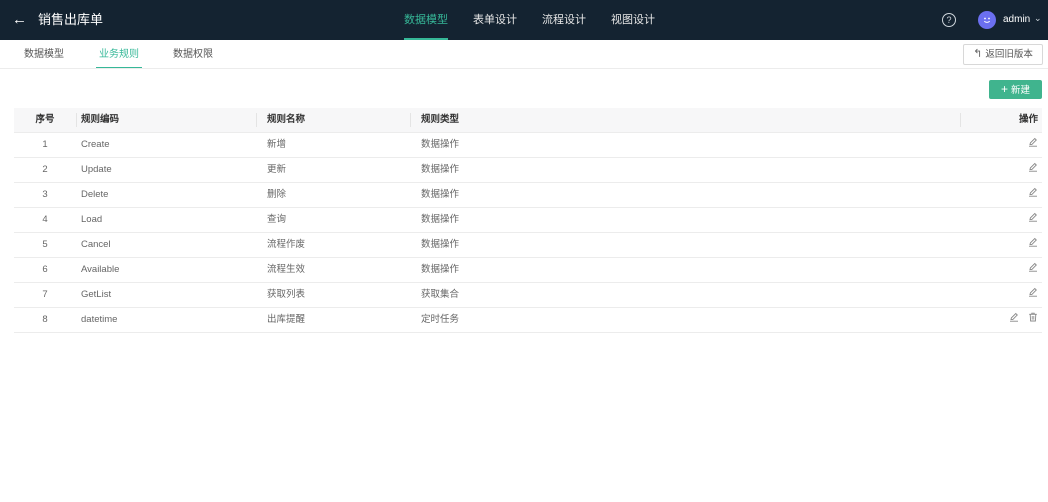  What do you see at coordinates (440, 119) in the screenshot?
I see `column-header-type: 规则类型` at bounding box center [440, 119].